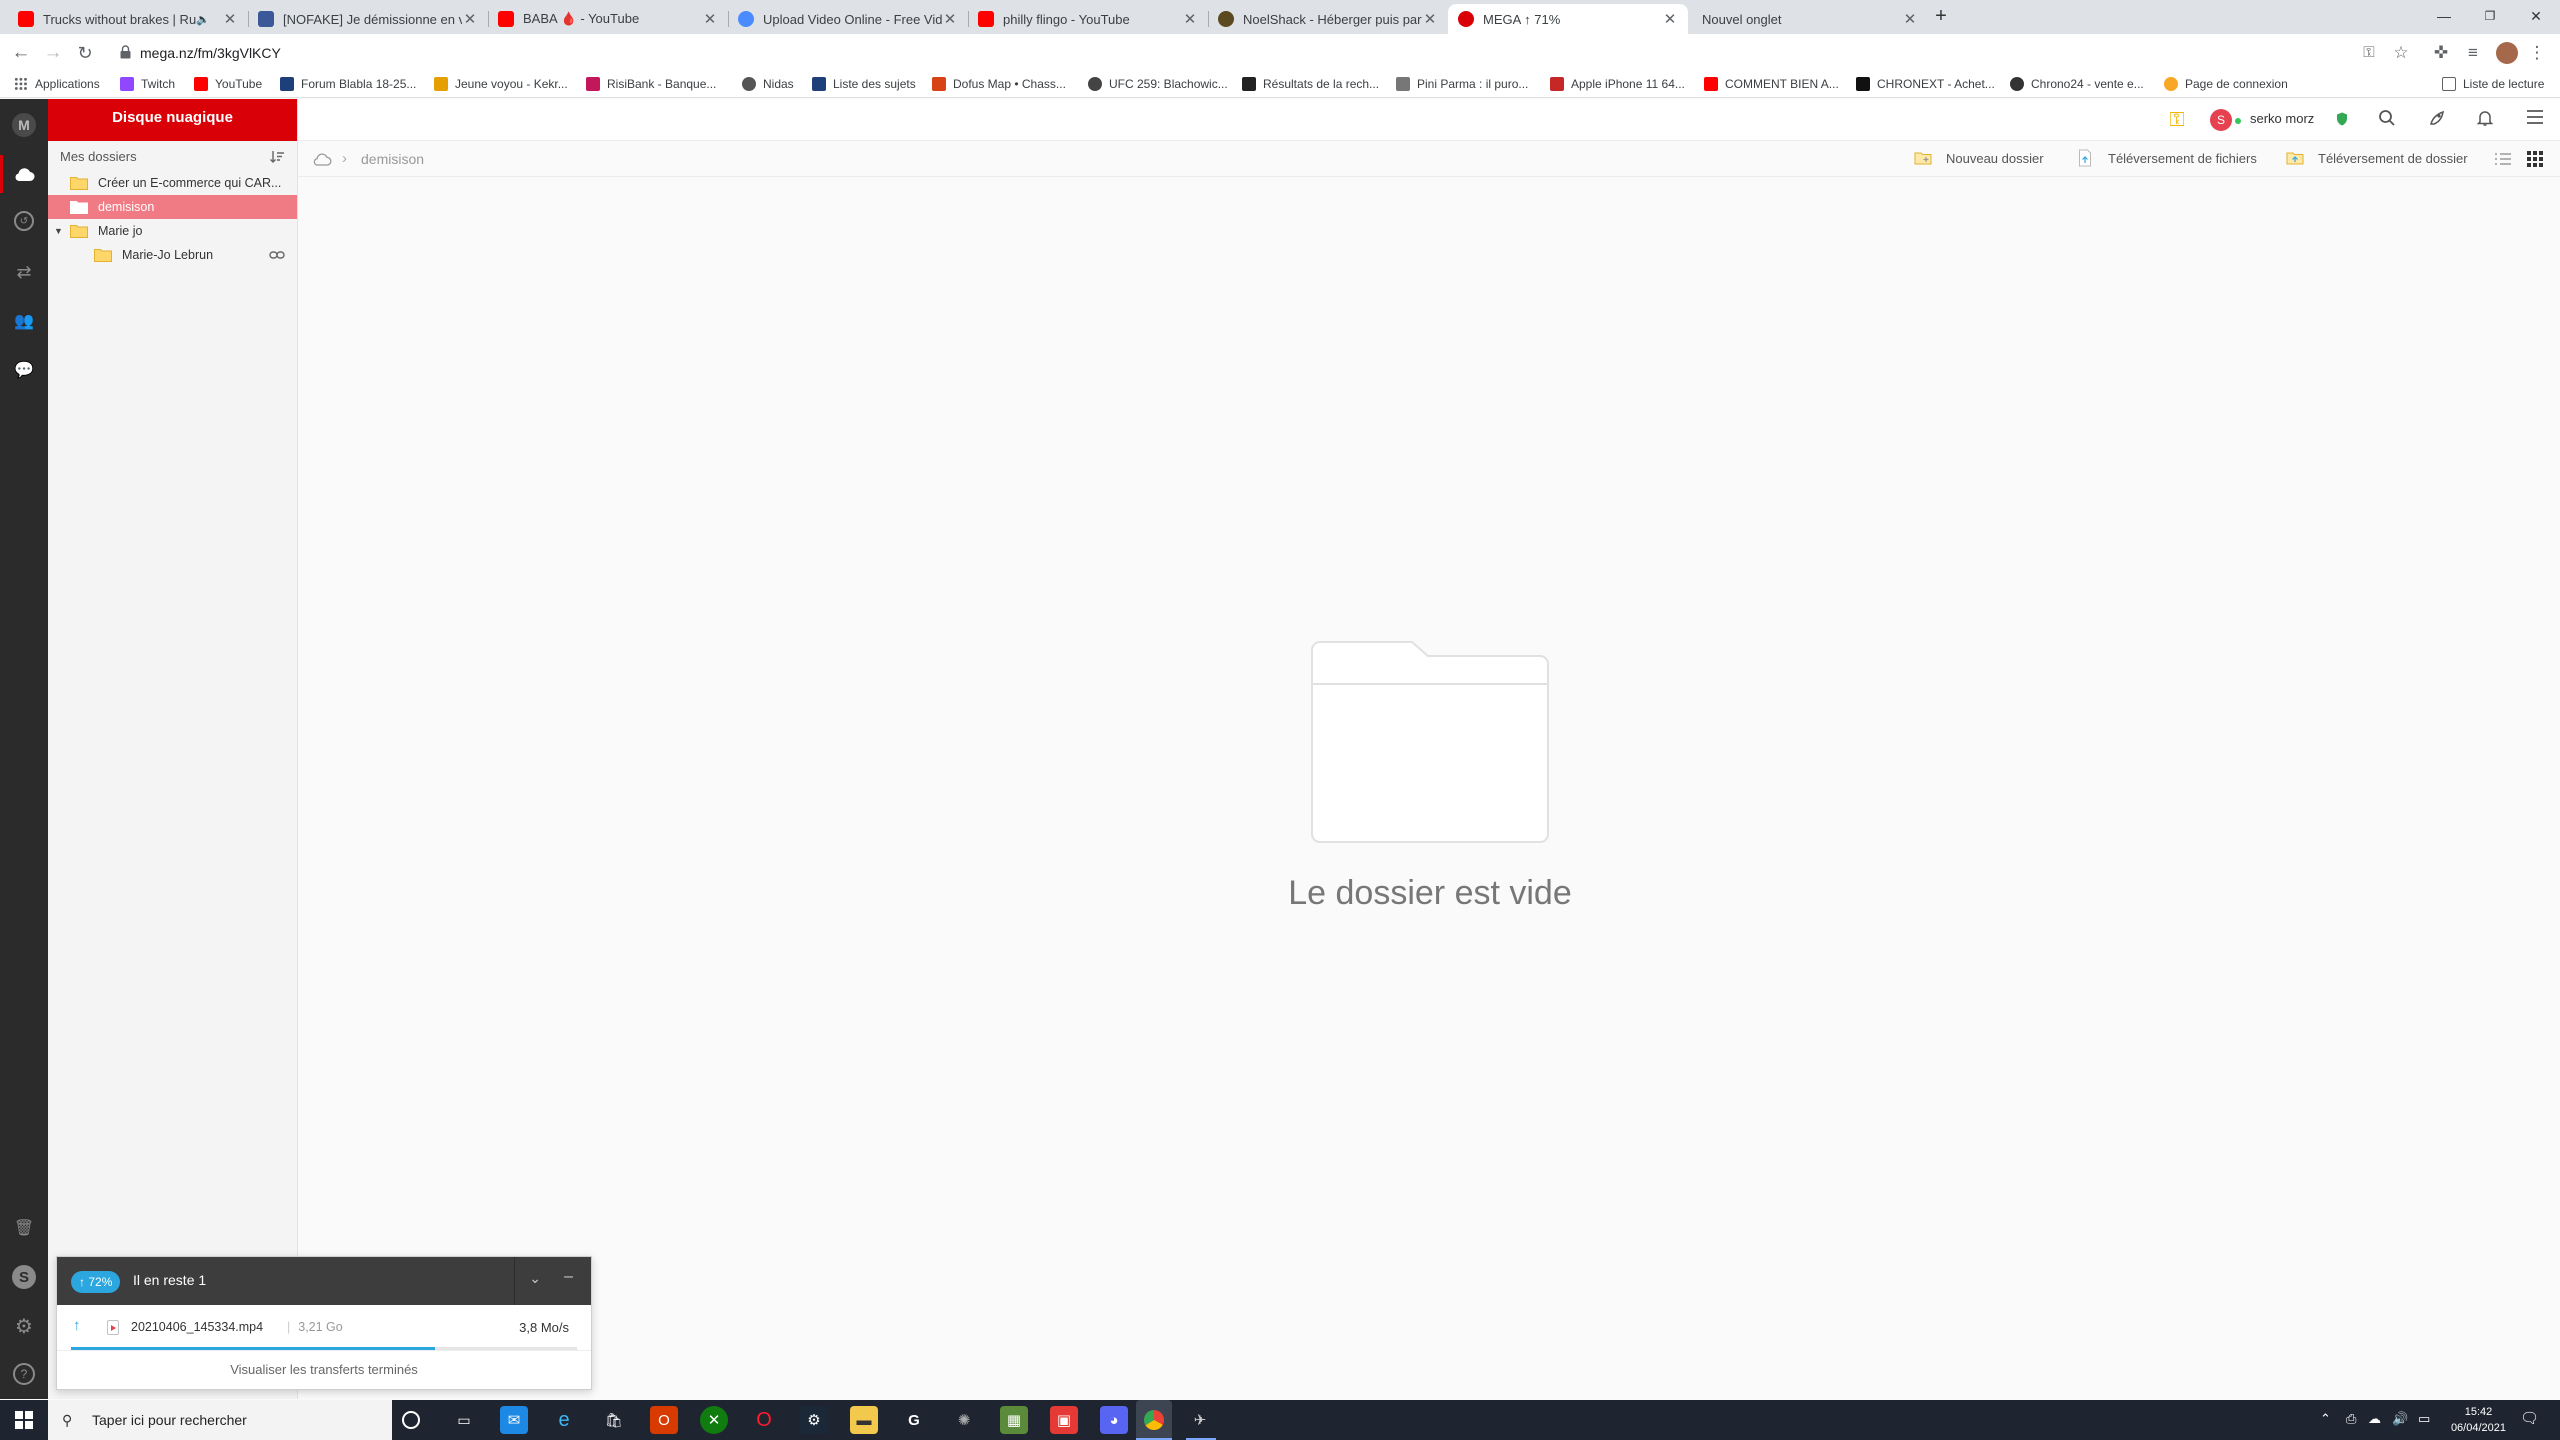 The height and width of the screenshot is (1440, 2560). What do you see at coordinates (2400, 1419) in the screenshot?
I see `volume-icon: 🔊` at bounding box center [2400, 1419].